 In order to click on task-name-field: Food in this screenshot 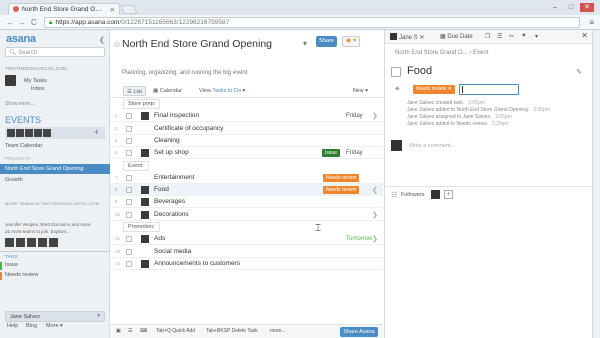, I will do `click(419, 71)`.